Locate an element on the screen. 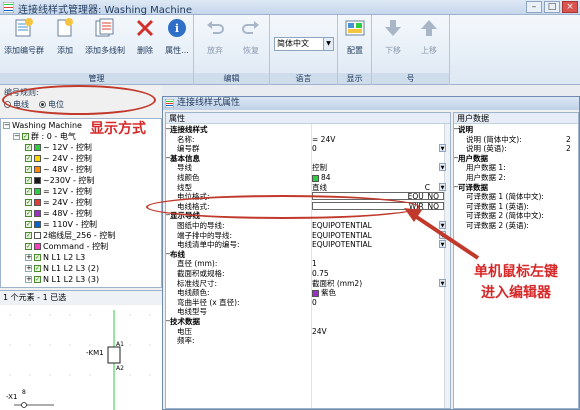 This screenshot has width=580, height=410. property-row: 标准线尺寸: 截面积 (mm2) ▼ is located at coordinates (306, 283).